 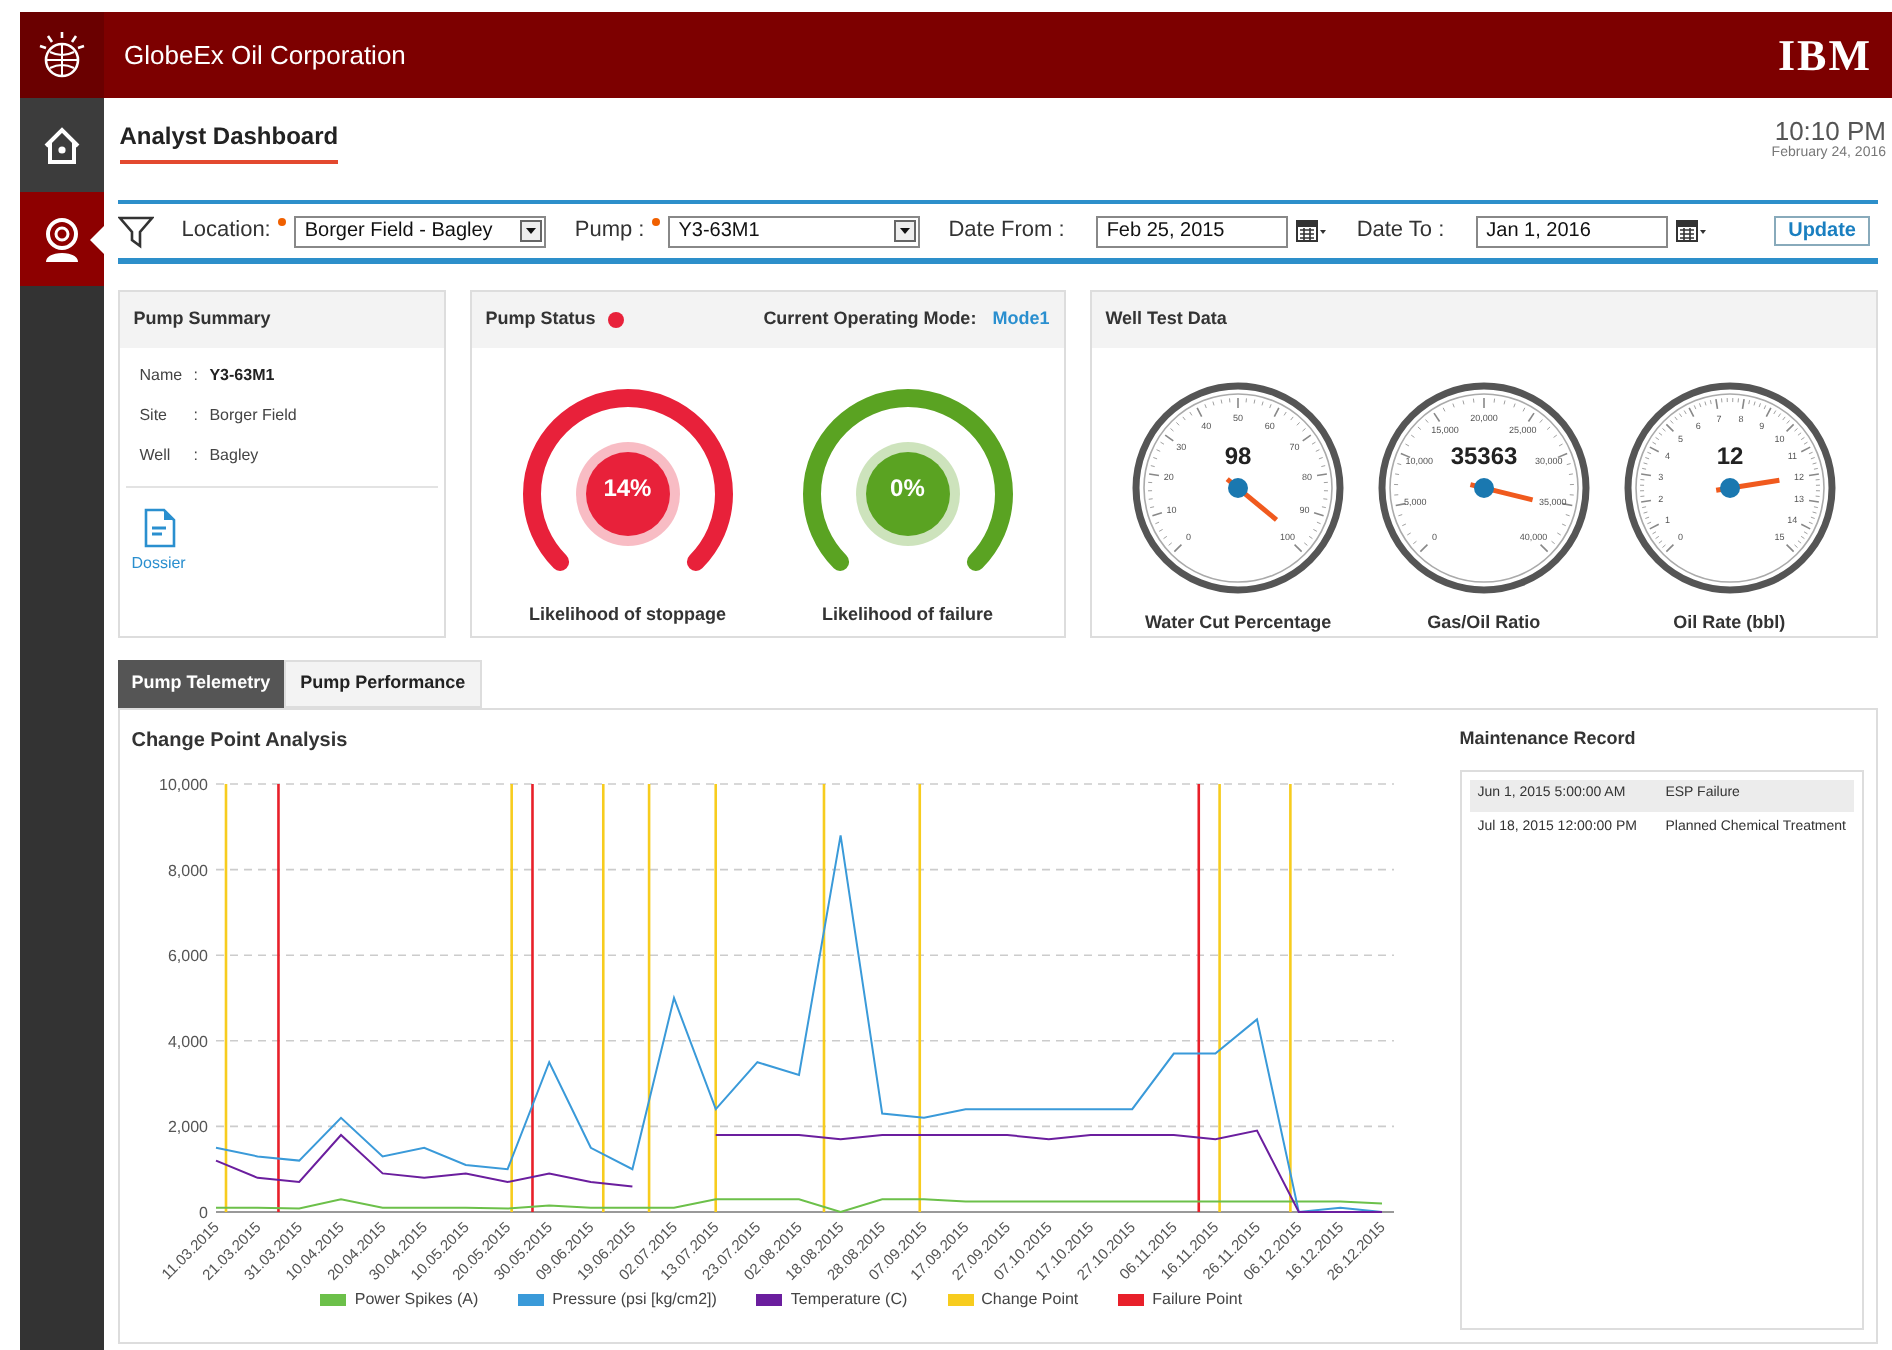 What do you see at coordinates (201, 684) in the screenshot?
I see `tab: Pump Telemetry` at bounding box center [201, 684].